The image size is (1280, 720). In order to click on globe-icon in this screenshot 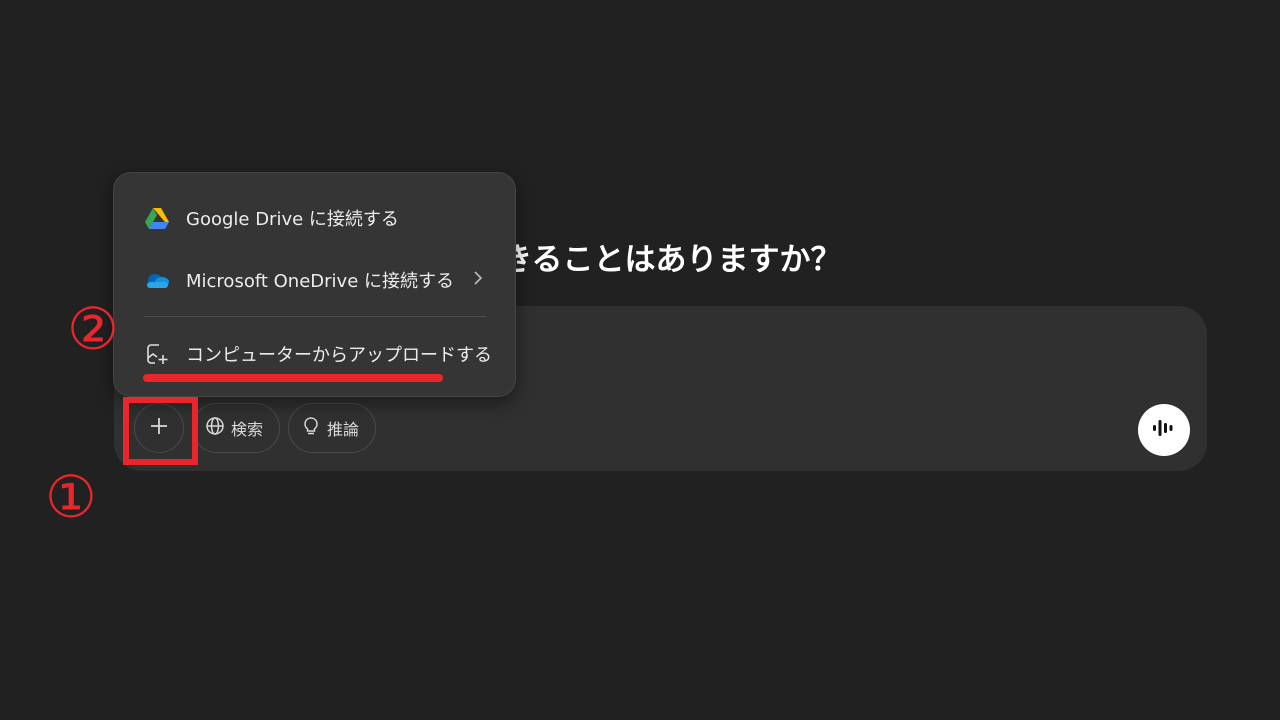, I will do `click(215, 428)`.